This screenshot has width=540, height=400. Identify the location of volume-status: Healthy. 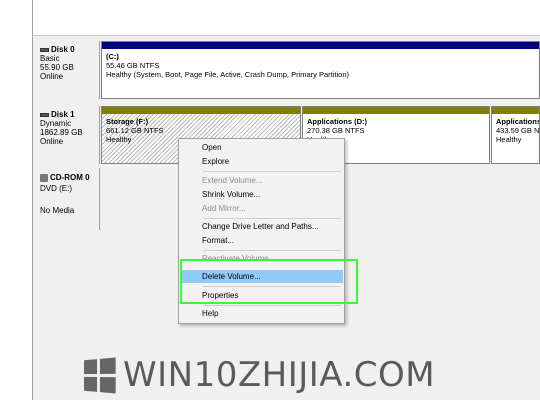
(509, 139).